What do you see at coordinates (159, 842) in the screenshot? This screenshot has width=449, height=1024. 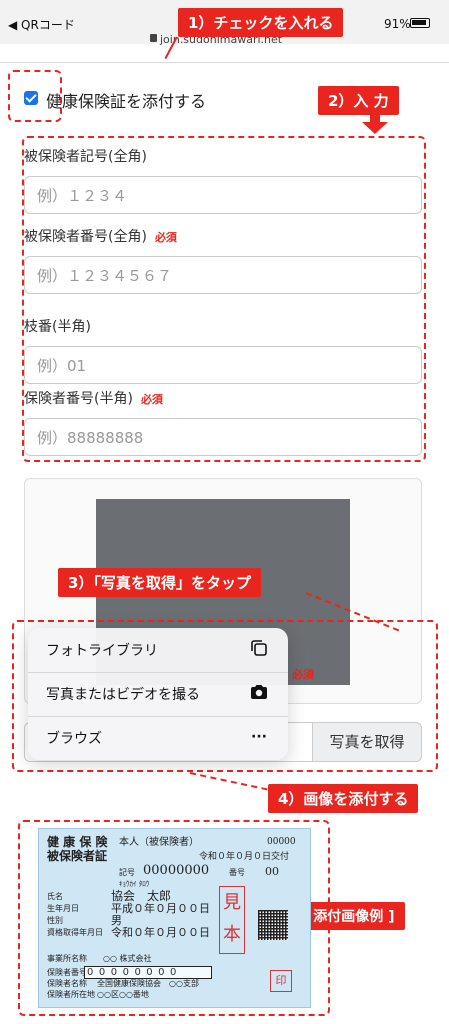 I see `card-person: 本人（被保険者）` at bounding box center [159, 842].